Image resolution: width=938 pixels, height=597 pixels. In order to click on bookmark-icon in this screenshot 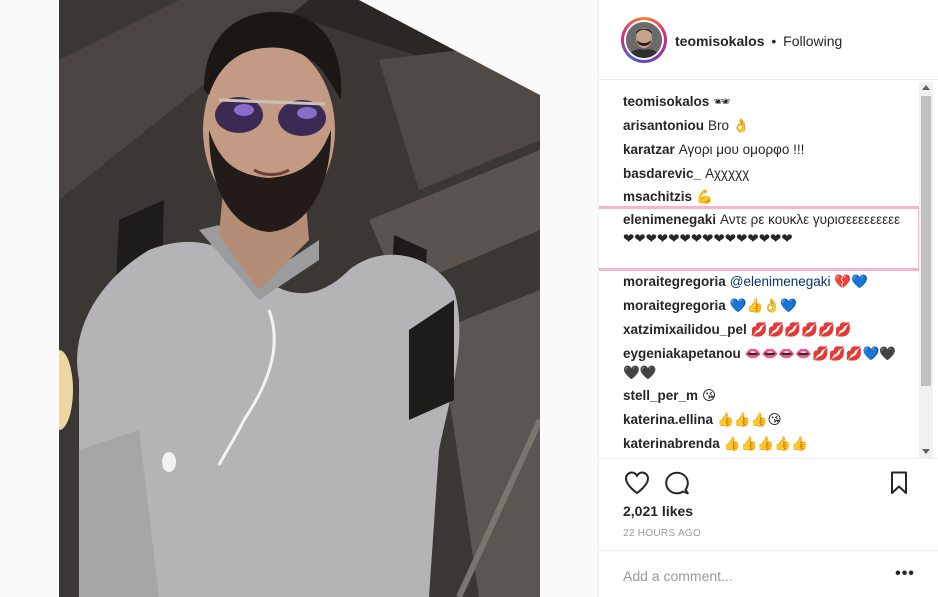, I will do `click(899, 483)`.